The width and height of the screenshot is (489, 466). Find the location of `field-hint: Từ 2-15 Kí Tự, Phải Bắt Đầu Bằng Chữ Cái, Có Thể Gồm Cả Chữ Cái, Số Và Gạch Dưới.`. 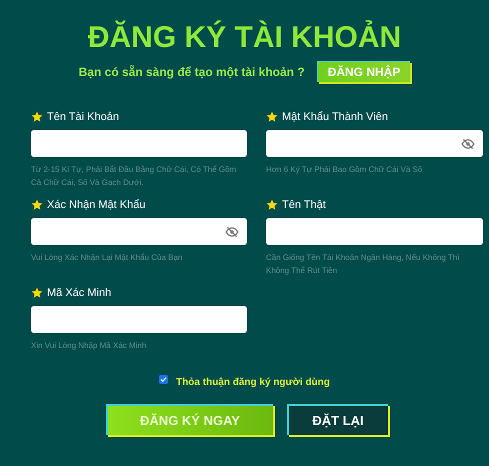

field-hint: Từ 2-15 Kí Tự, Phải Bắt Đầu Bằng Chữ Cái, Có Thể Gồm Cả Chữ Cái, Số Và Gạch Dưới. is located at coordinates (134, 176).